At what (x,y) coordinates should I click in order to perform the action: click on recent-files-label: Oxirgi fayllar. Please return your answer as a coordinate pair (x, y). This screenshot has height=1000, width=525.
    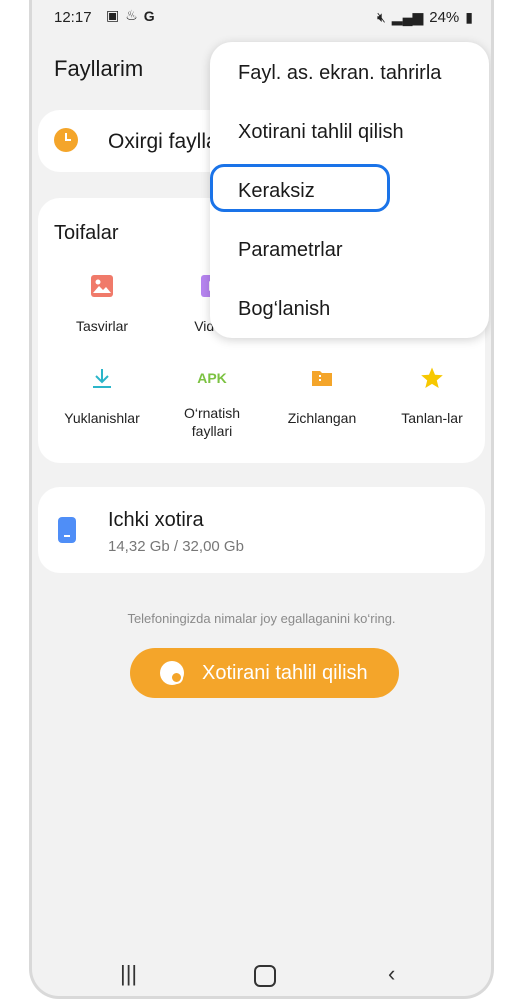
    Looking at the image, I should click on (166, 141).